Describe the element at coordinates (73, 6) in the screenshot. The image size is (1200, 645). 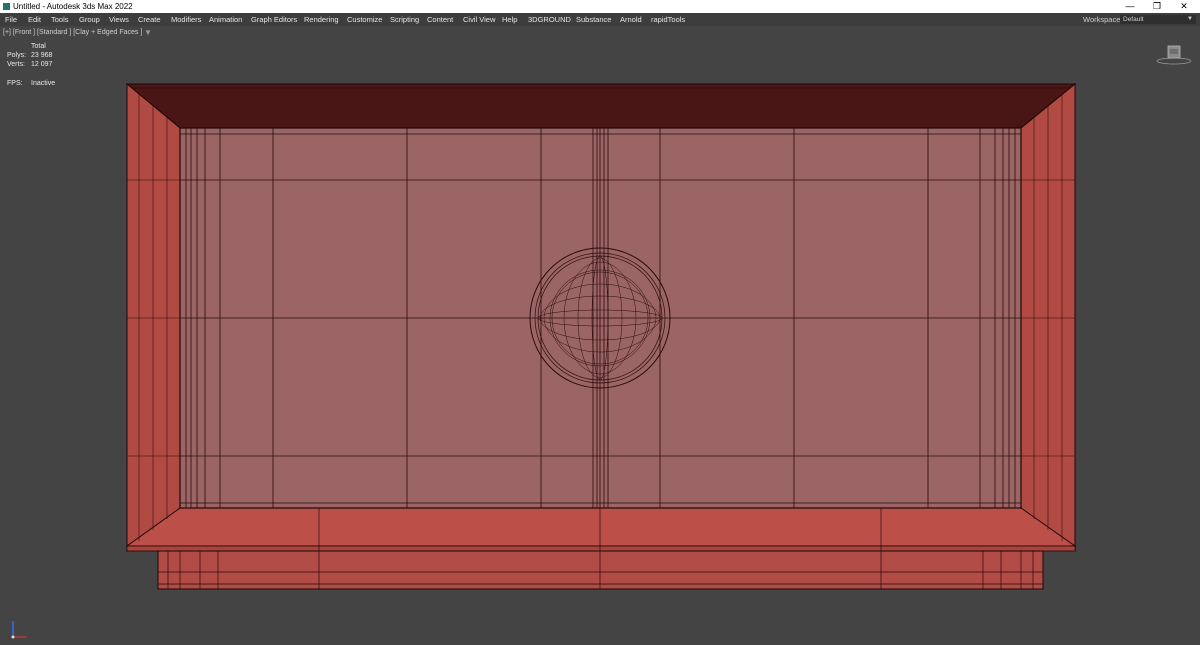
I see `window-title: Untitled - Autodesk 3ds Max 2022` at that location.